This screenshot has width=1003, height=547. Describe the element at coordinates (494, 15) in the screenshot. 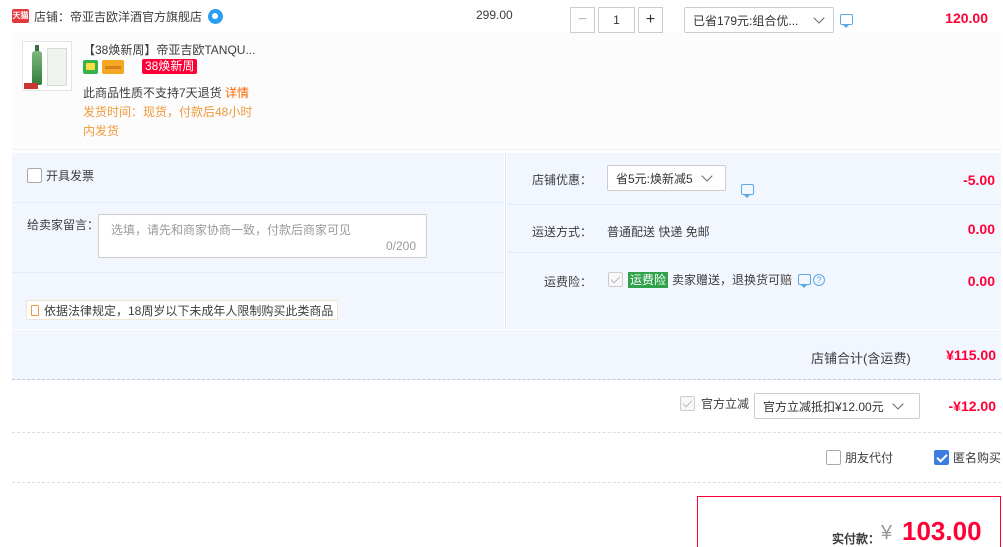

I see `unit-price: 299.00` at that location.